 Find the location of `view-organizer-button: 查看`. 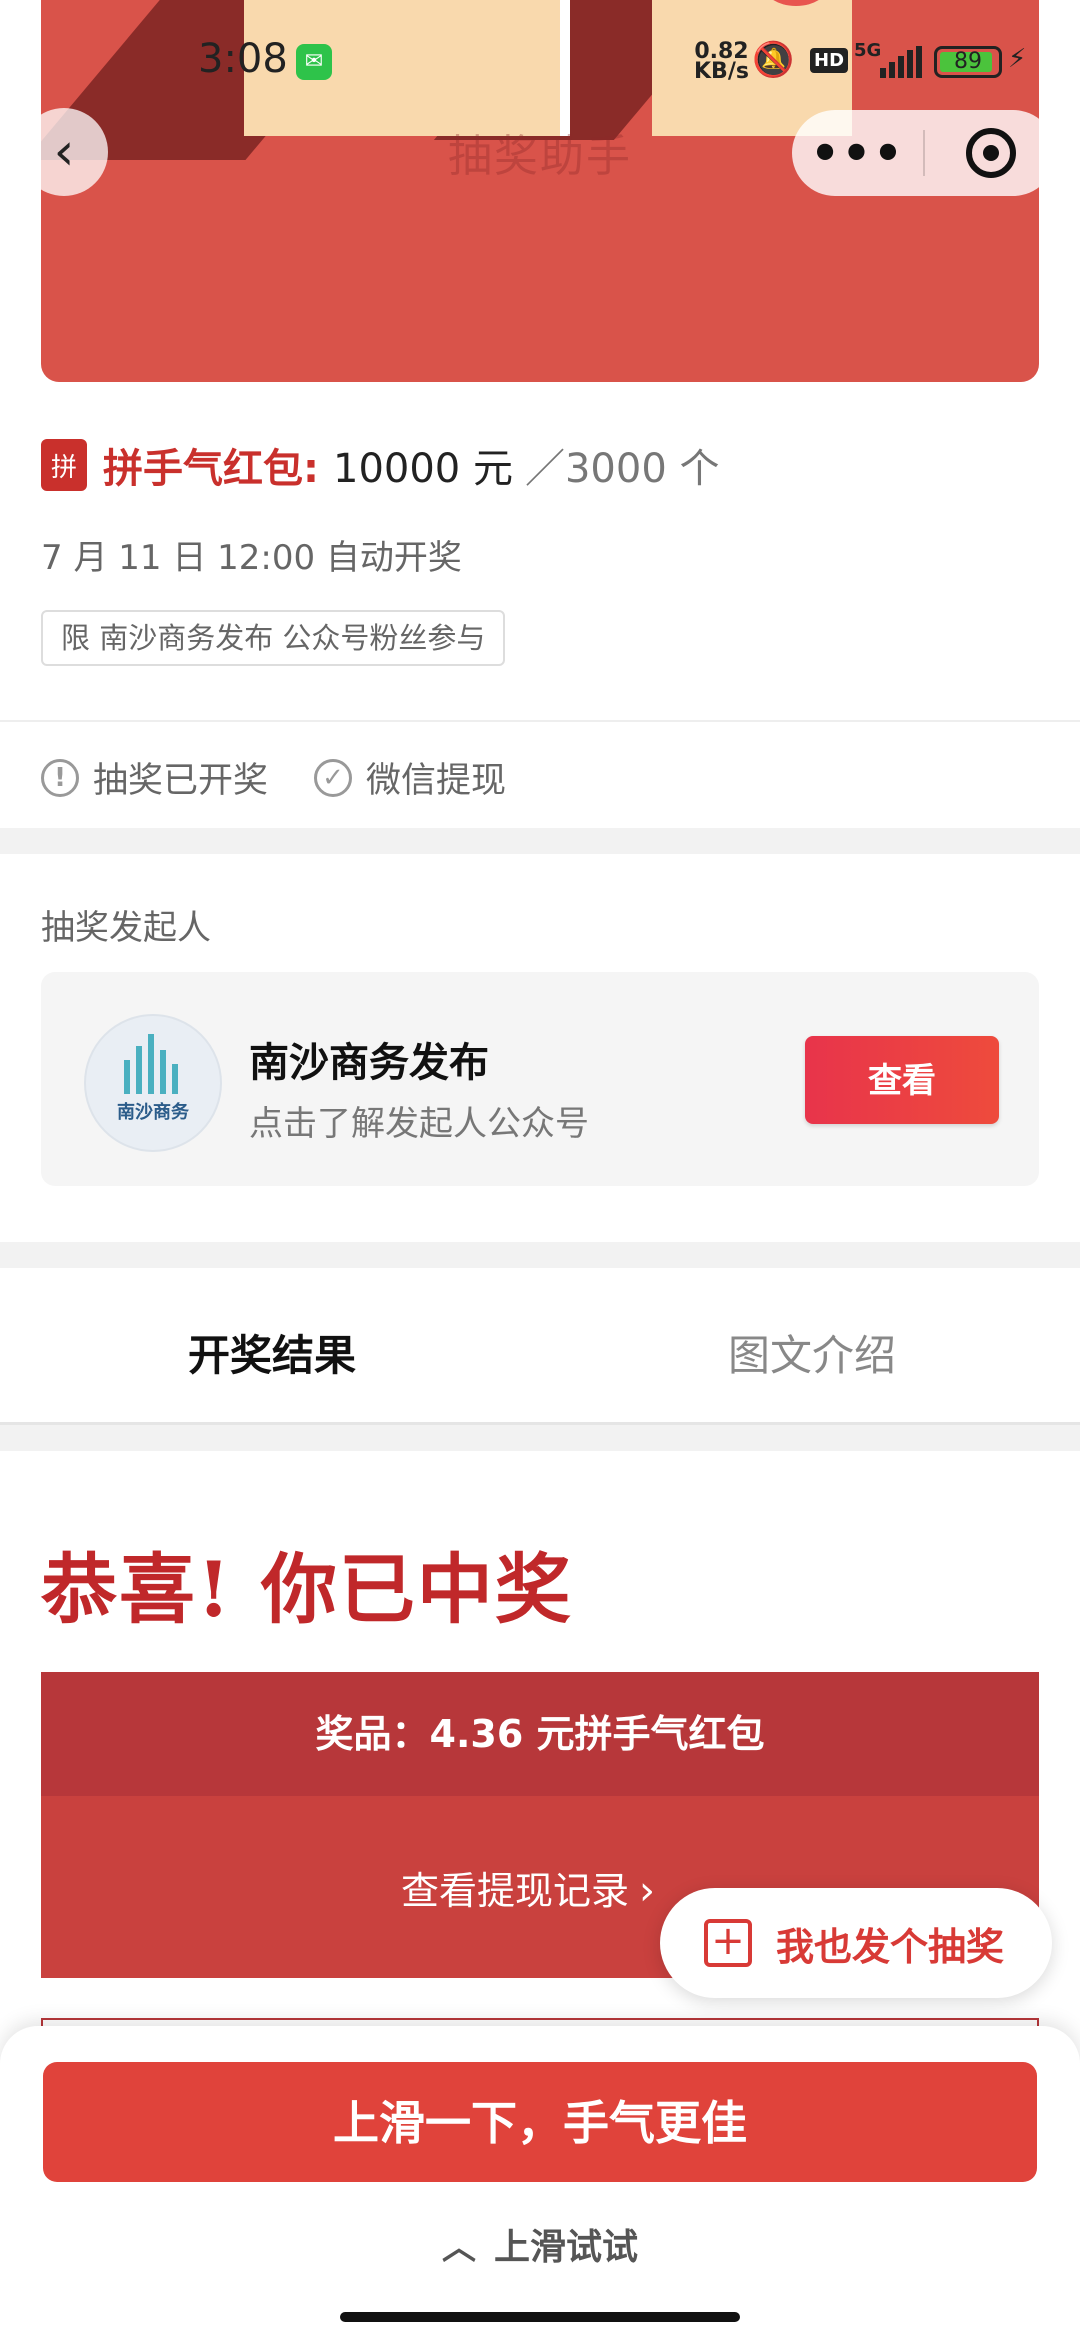

view-organizer-button: 查看 is located at coordinates (902, 1080).